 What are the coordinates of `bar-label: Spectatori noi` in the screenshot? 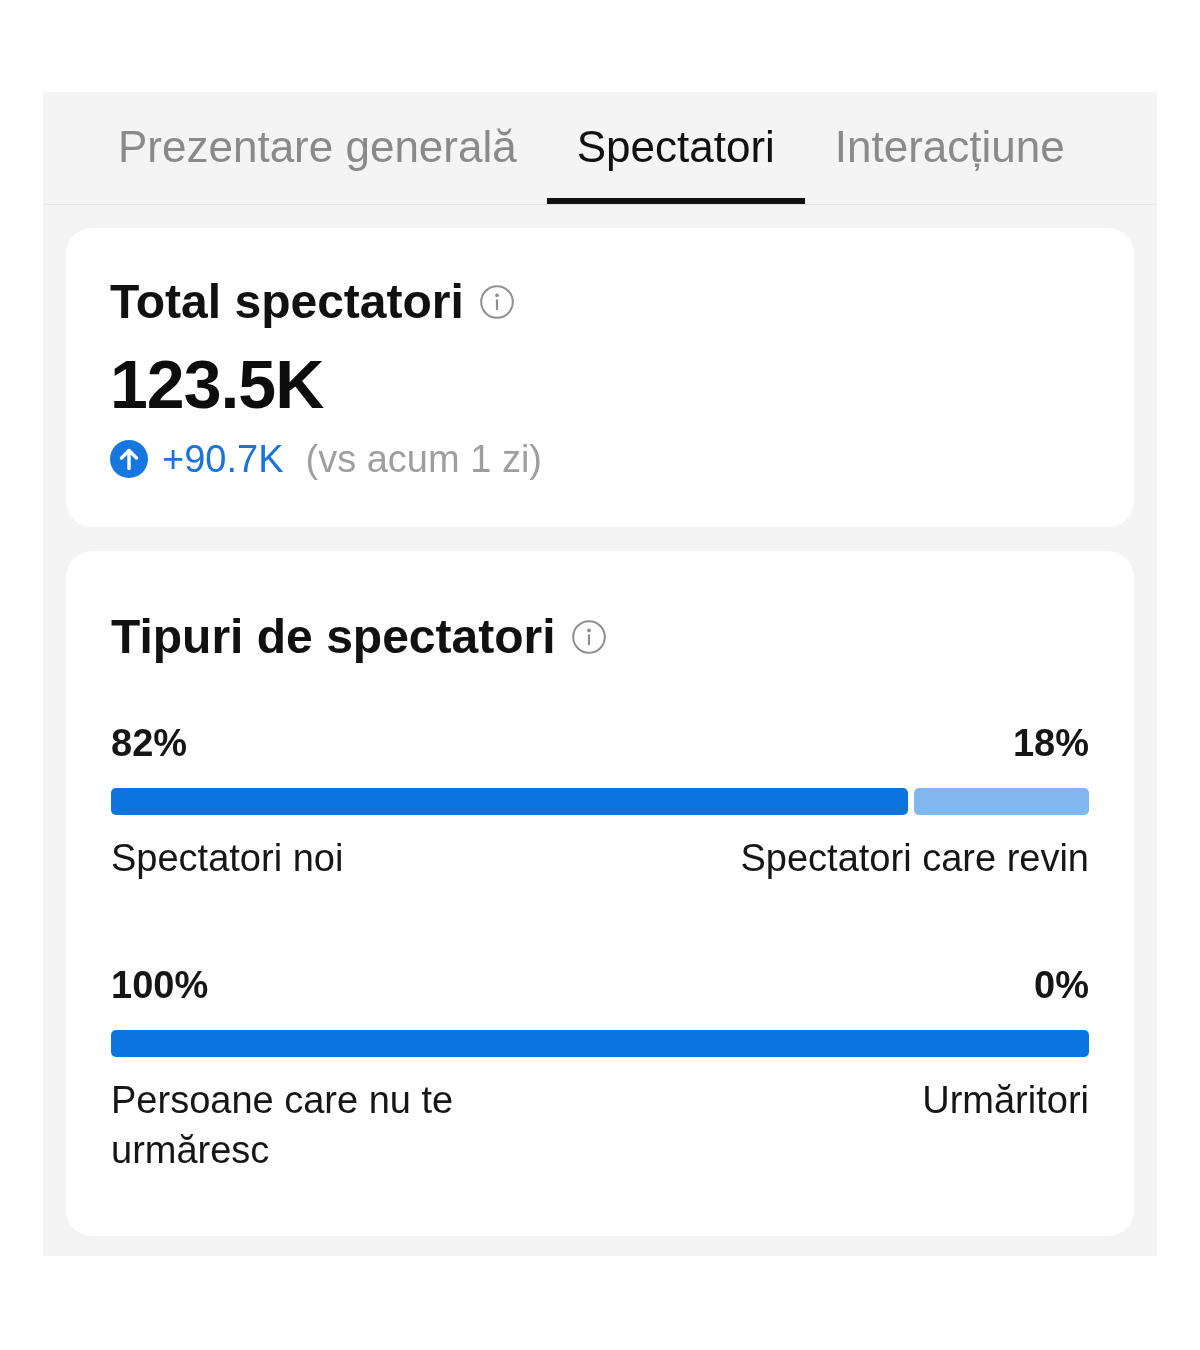 It's located at (227, 858).